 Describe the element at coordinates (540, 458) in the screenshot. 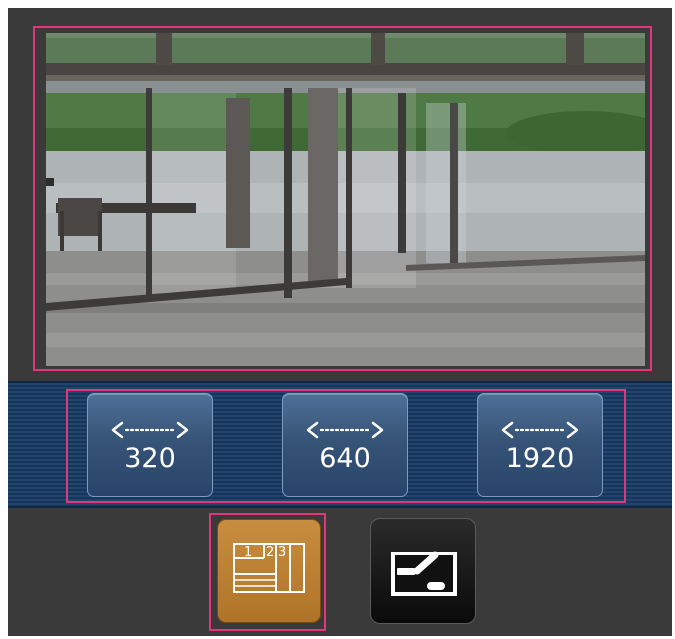

I see `resolution-1920-label: 1920` at that location.